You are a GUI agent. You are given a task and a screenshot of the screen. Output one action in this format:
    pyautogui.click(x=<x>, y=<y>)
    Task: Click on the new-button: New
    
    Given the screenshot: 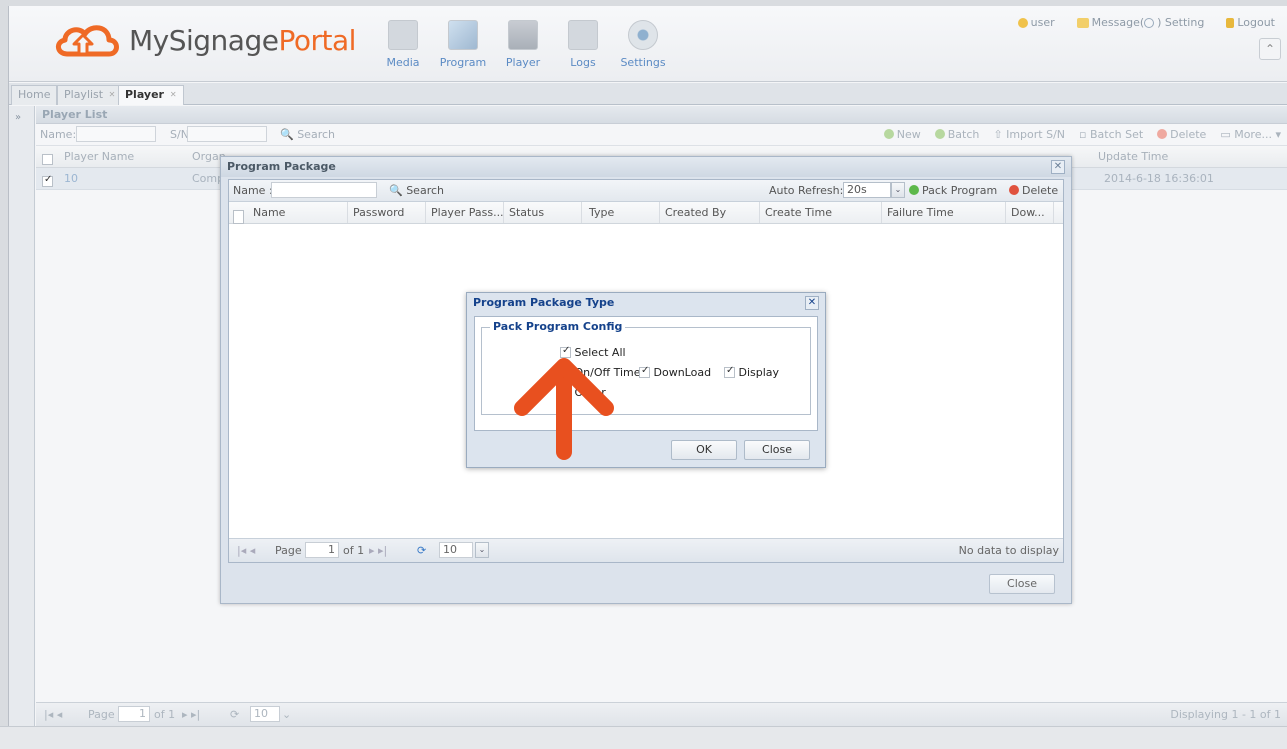 What is the action you would take?
    pyautogui.click(x=902, y=134)
    